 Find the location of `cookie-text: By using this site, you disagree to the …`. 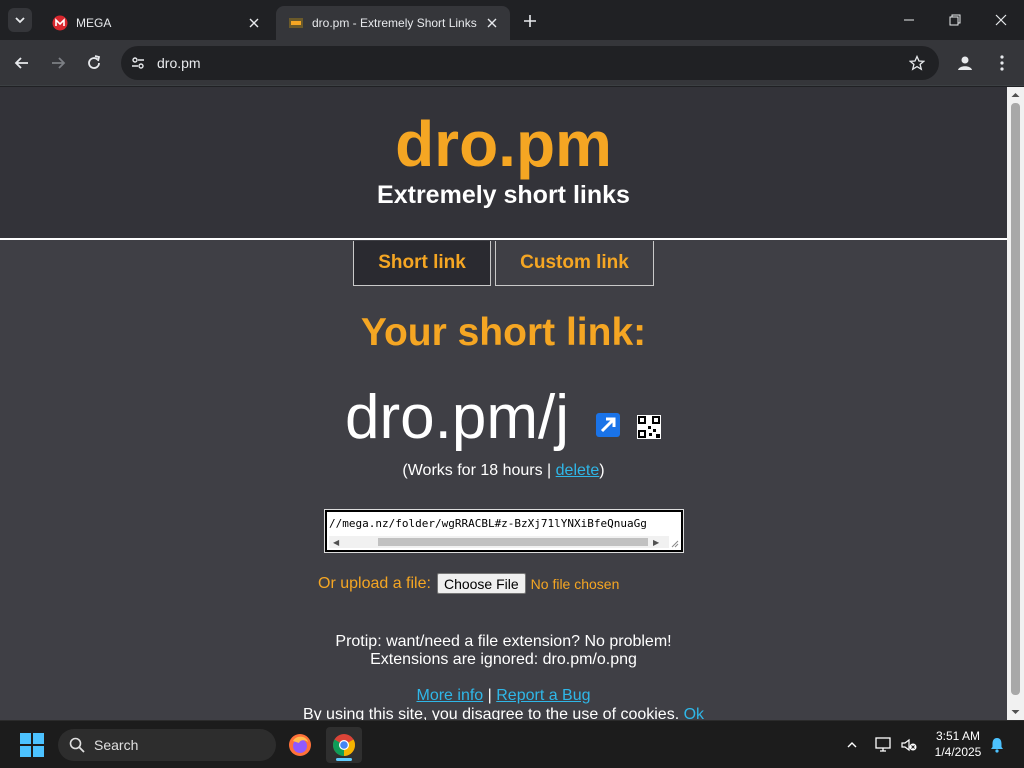

cookie-text: By using this site, you disagree to the … is located at coordinates (491, 713).